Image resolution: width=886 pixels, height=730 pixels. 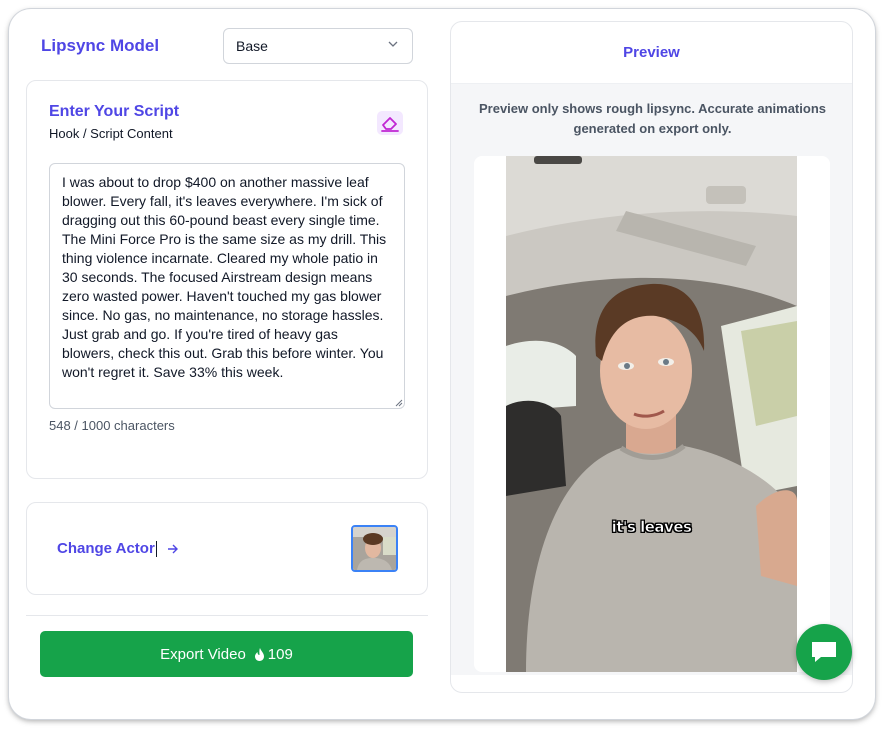 What do you see at coordinates (318, 46) in the screenshot?
I see `model-select: Base` at bounding box center [318, 46].